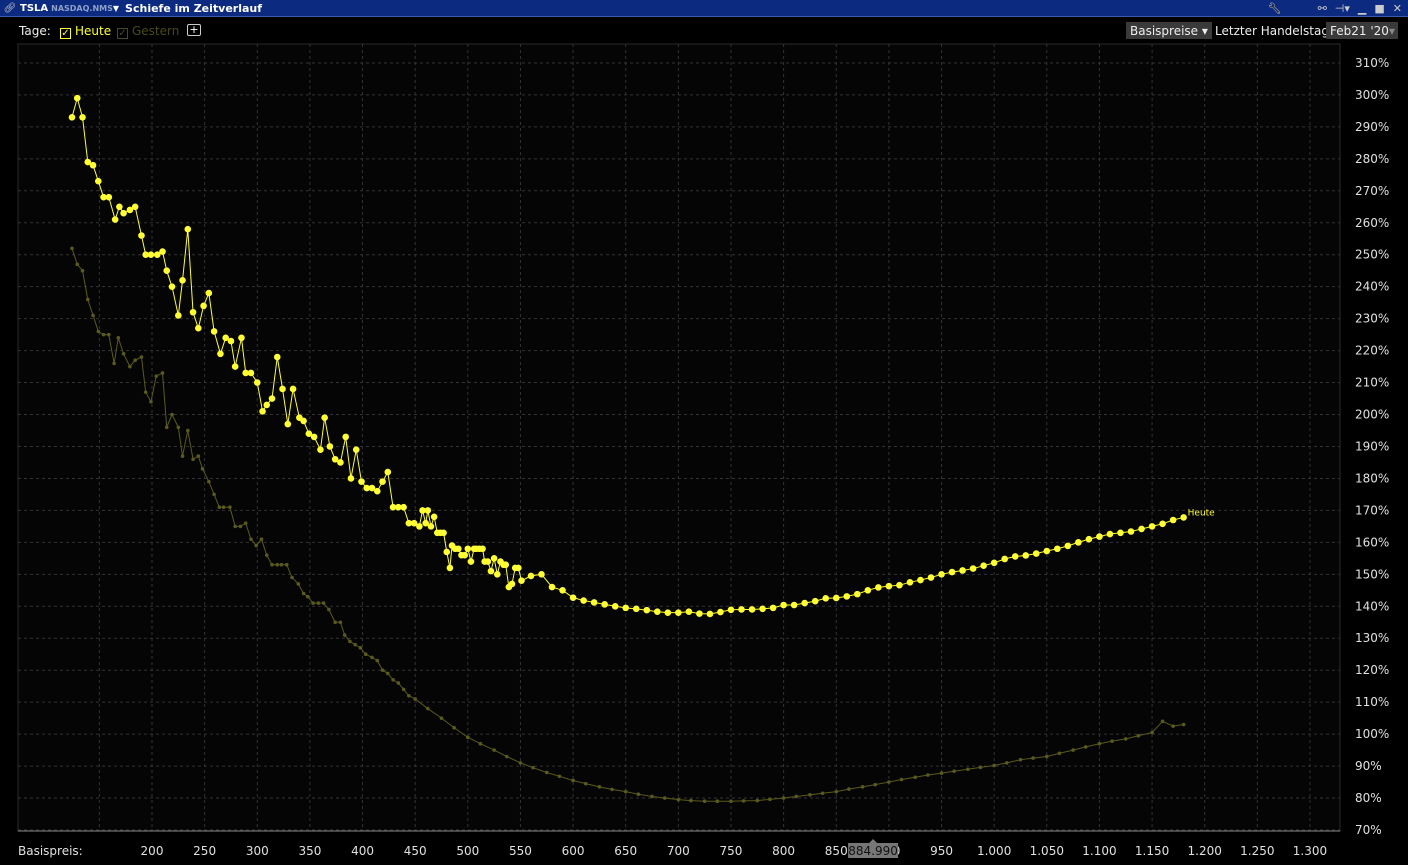 Image resolution: width=1408 pixels, height=865 pixels. Describe the element at coordinates (1368, 830) in the screenshot. I see `y-tick-label: 70%` at that location.